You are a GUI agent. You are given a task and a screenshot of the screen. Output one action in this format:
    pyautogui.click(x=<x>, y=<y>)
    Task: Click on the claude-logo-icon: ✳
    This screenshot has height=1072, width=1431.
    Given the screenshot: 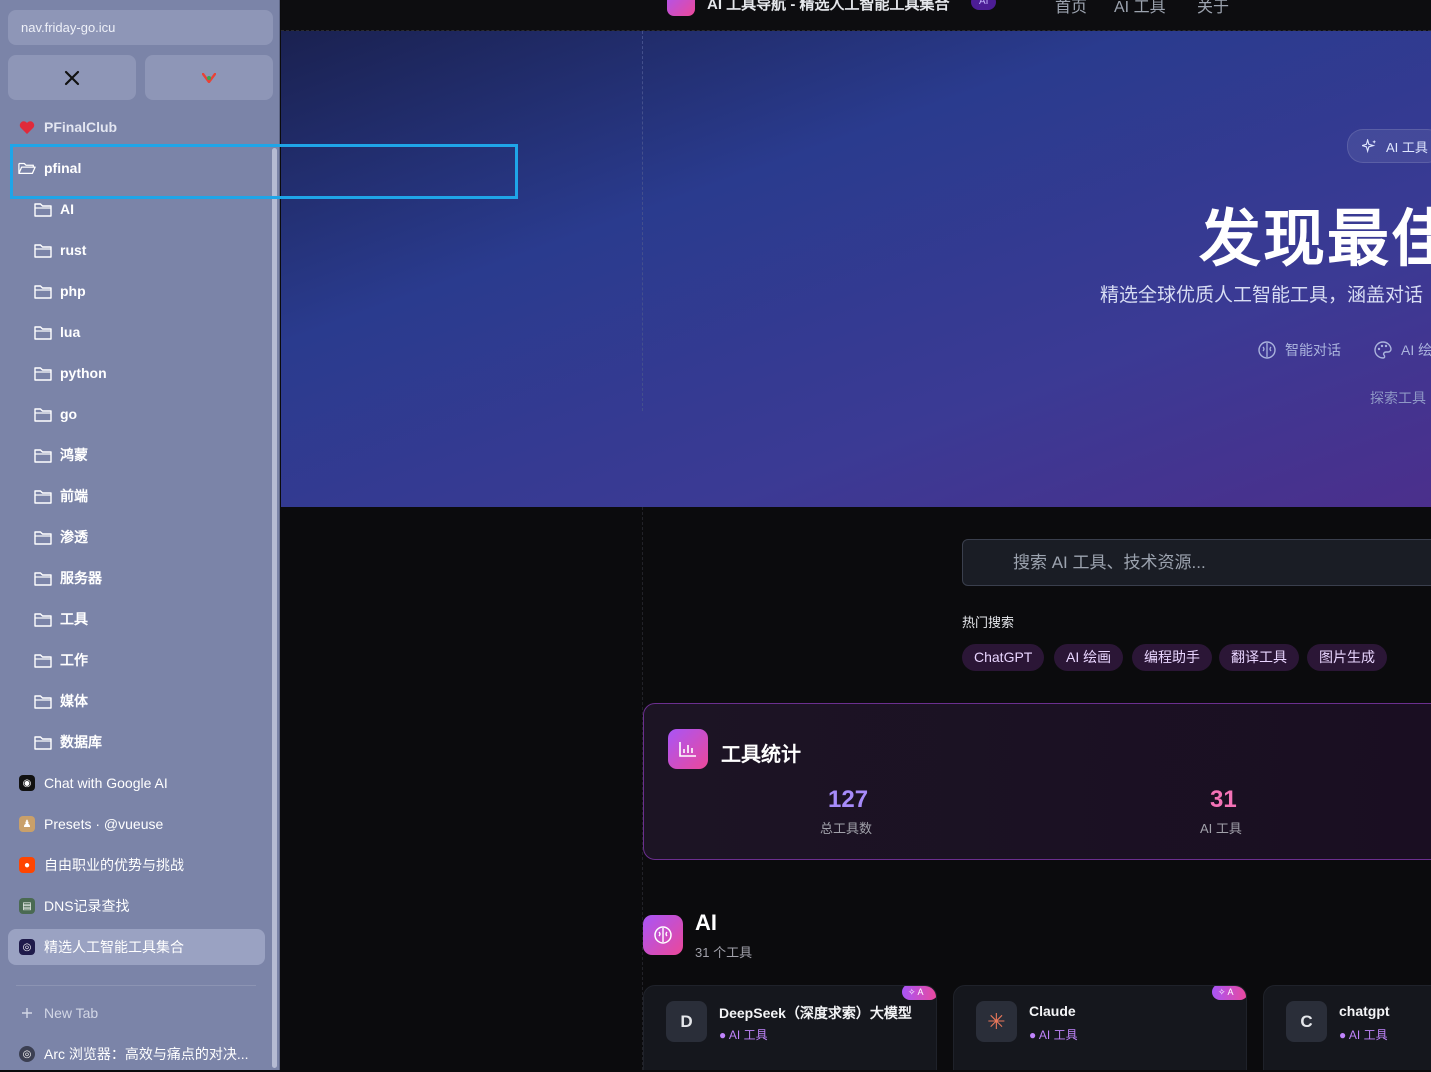 What is the action you would take?
    pyautogui.click(x=996, y=1021)
    